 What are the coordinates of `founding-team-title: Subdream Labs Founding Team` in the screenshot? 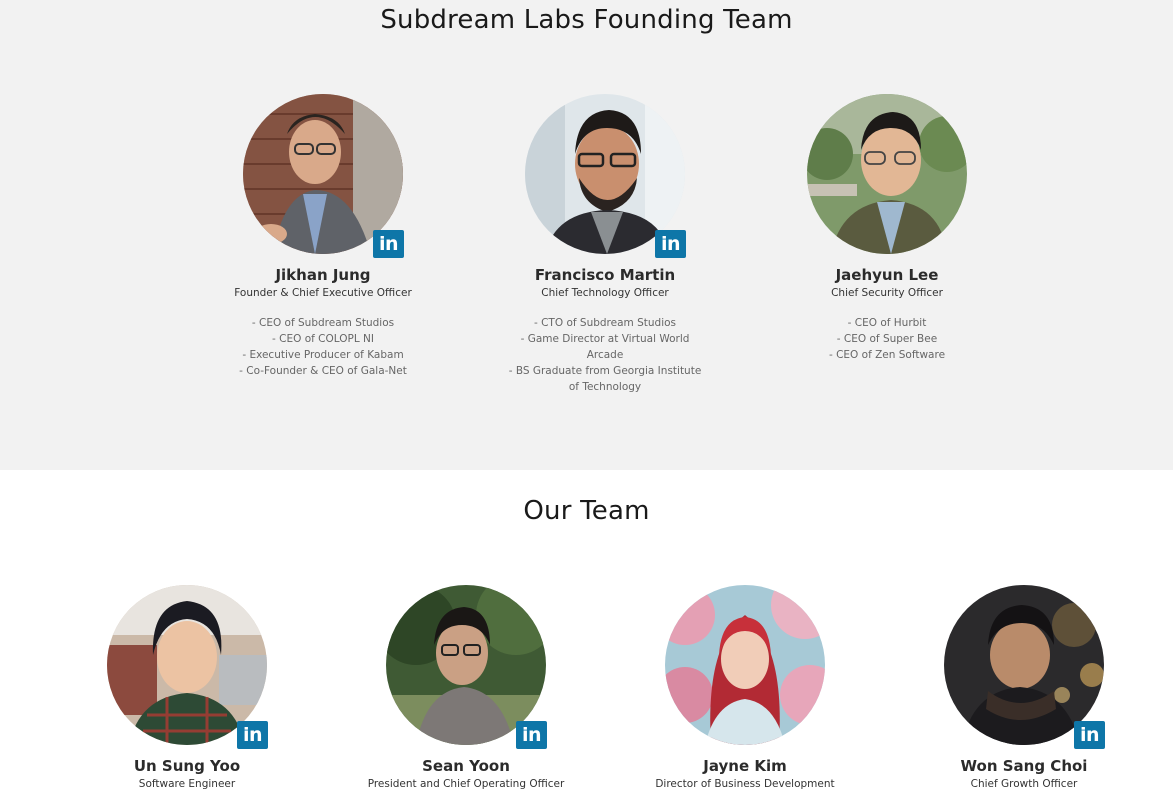 It's located at (586, 20).